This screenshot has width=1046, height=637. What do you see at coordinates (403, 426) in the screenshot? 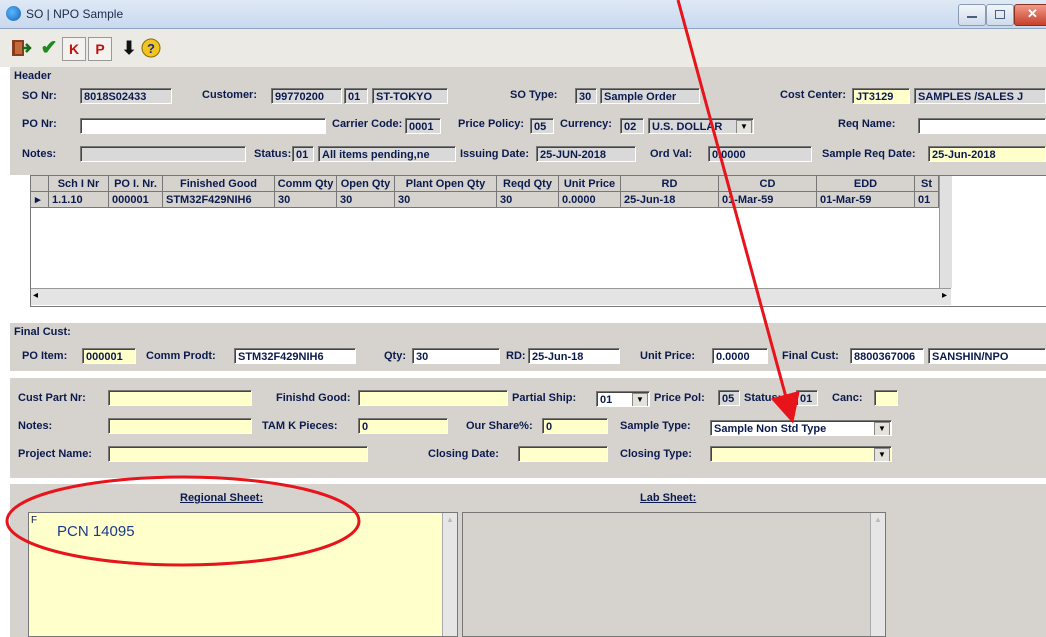
I see `tam-k-field: 0` at bounding box center [403, 426].